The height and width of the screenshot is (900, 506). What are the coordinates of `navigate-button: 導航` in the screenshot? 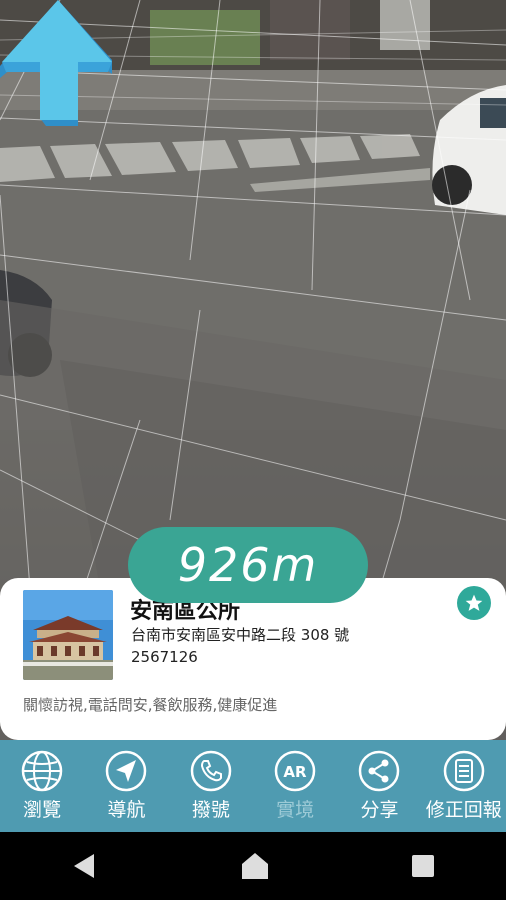 It's located at (126, 786).